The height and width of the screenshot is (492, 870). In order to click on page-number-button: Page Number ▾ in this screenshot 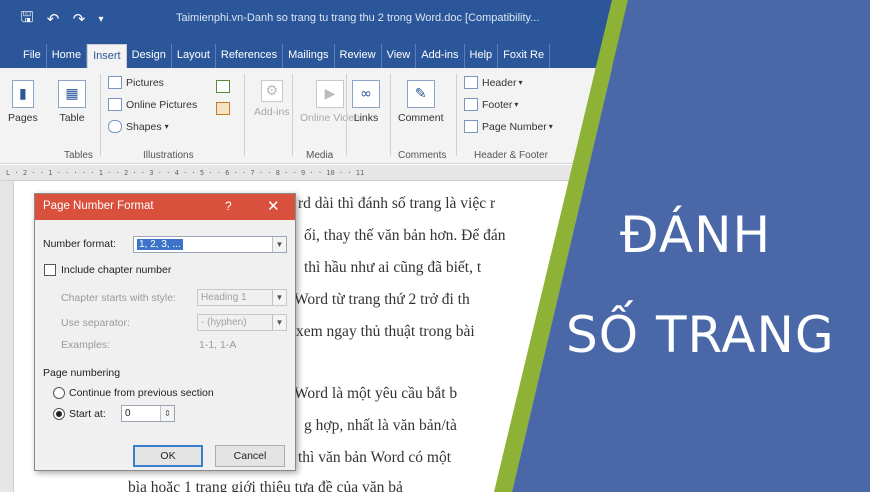, I will do `click(508, 126)`.